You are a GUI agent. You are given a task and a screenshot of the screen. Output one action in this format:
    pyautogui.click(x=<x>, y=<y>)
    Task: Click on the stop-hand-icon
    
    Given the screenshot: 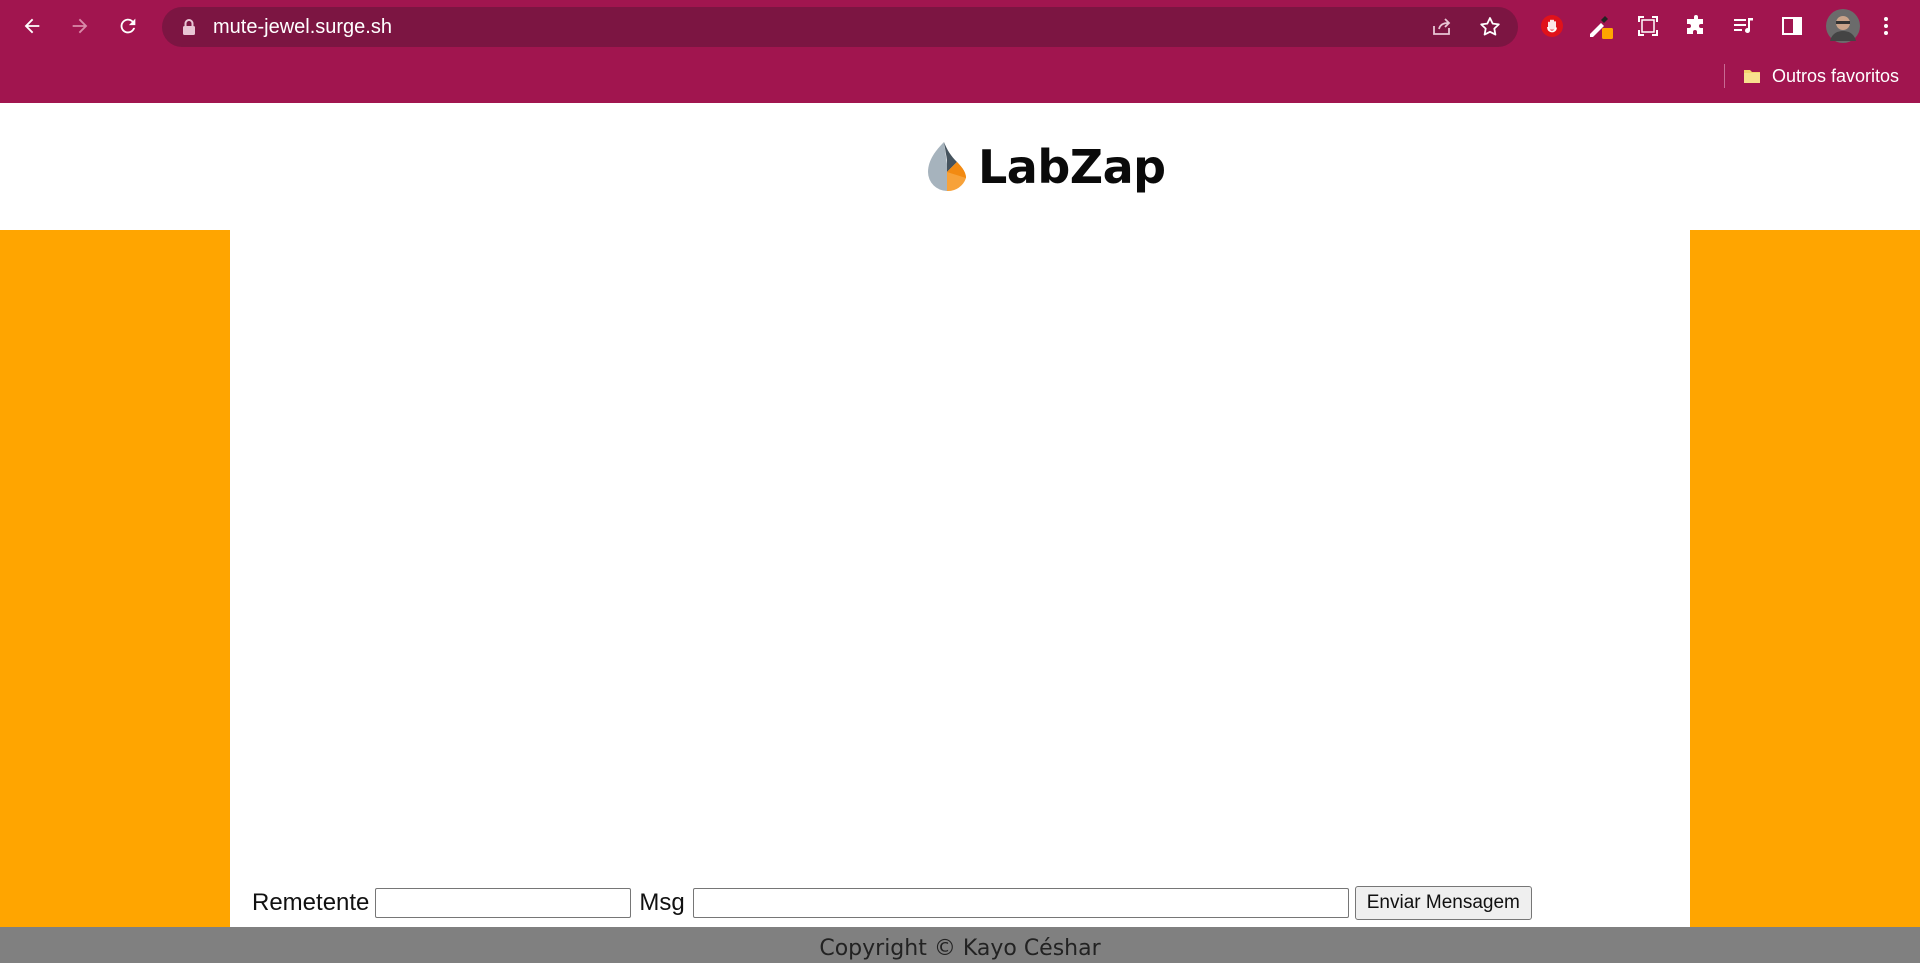 What is the action you would take?
    pyautogui.click(x=1552, y=26)
    